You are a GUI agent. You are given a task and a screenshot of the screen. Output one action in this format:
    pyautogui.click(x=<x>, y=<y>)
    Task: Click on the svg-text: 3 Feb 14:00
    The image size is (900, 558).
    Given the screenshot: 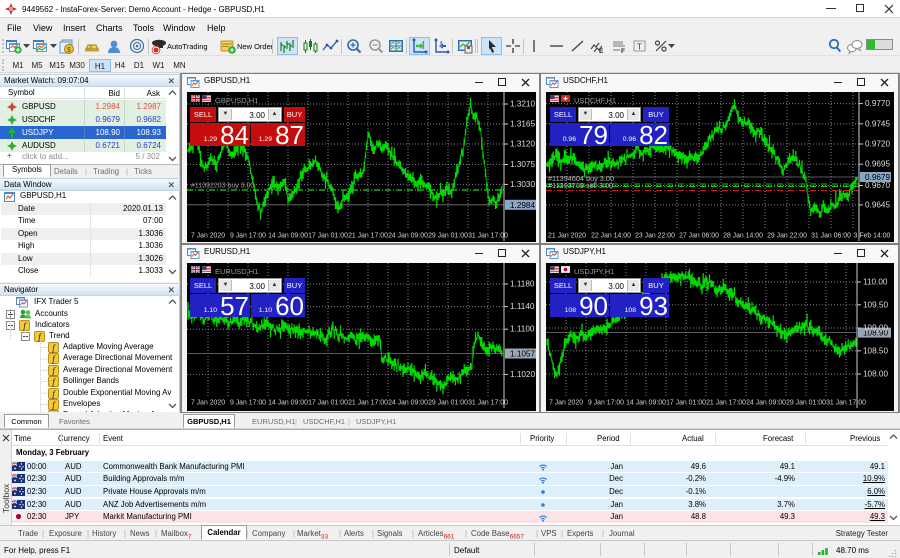 What is the action you would take?
    pyautogui.click(x=872, y=236)
    